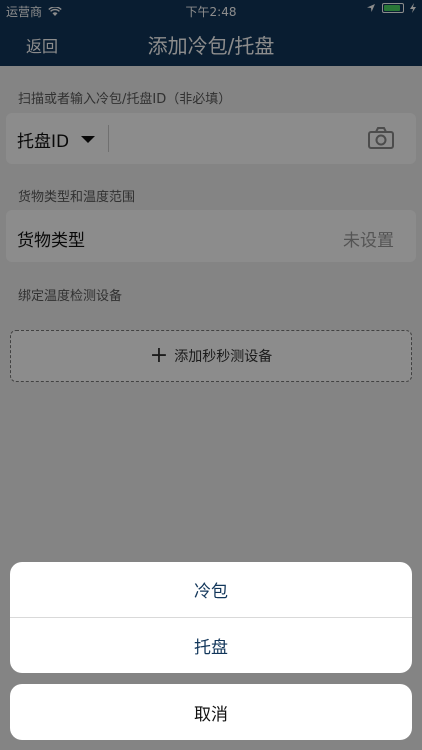 The width and height of the screenshot is (422, 750). Describe the element at coordinates (211, 712) in the screenshot. I see `cancel-button: 取消` at that location.